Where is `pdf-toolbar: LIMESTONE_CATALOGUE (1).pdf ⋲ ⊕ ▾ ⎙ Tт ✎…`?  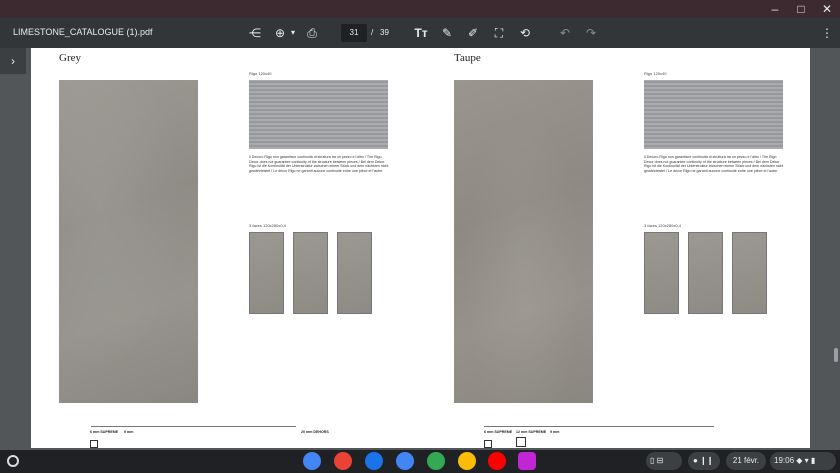 pdf-toolbar: LIMESTONE_CATALOGUE (1).pdf ⋲ ⊕ ▾ ⎙ Tт ✎… is located at coordinates (420, 33).